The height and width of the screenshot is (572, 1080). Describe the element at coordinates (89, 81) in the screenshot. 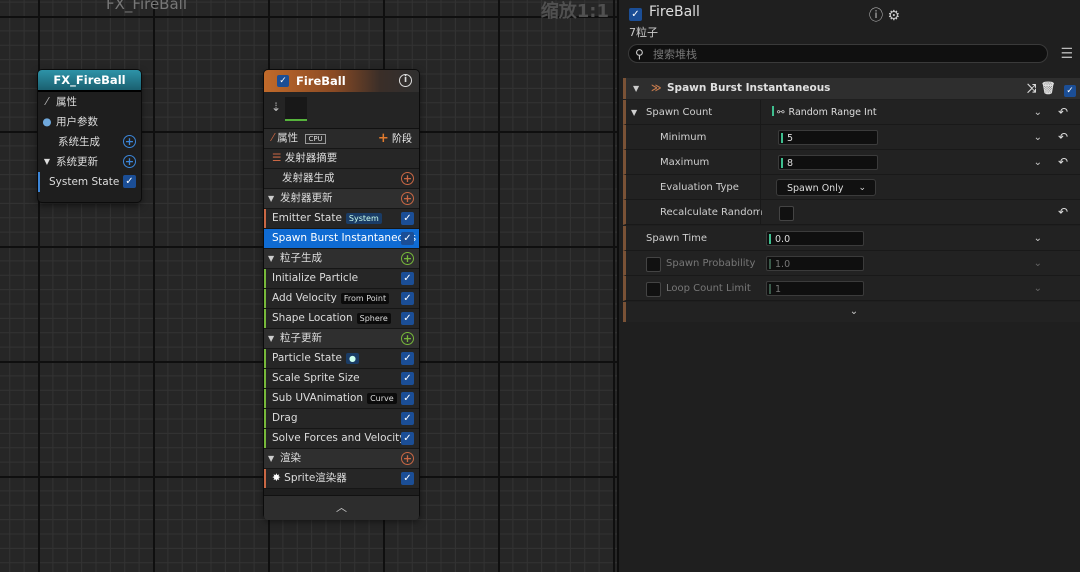

I see `system-node-title: FX_FireBall` at that location.